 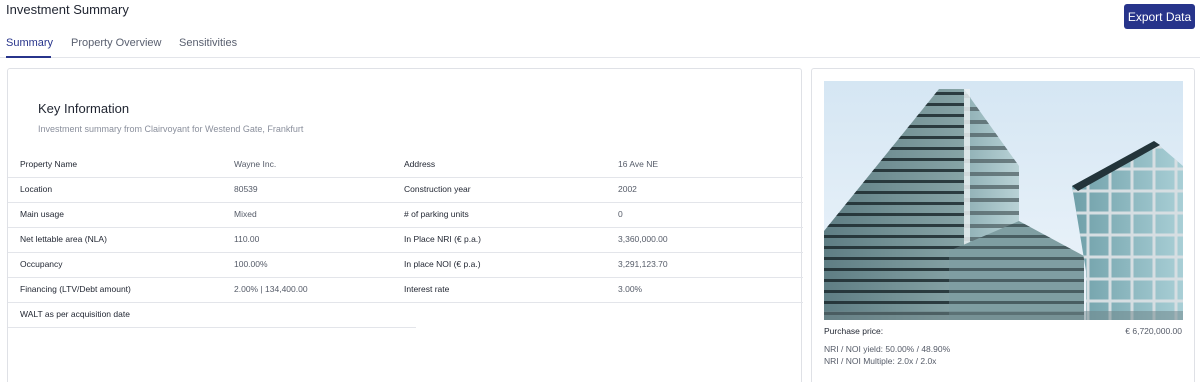 What do you see at coordinates (427, 289) in the screenshot?
I see `field-label: Interest rate` at bounding box center [427, 289].